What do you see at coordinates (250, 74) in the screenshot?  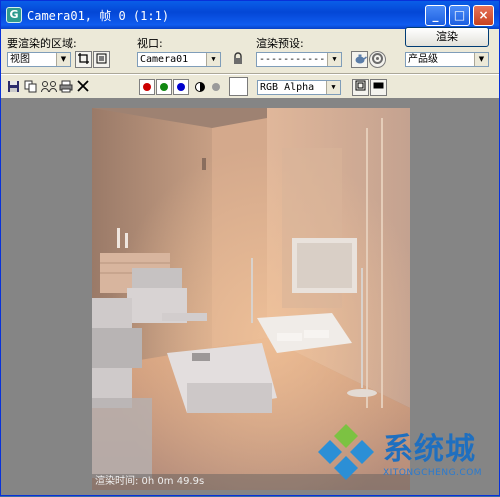 I see `toolbar-separator` at bounding box center [250, 74].